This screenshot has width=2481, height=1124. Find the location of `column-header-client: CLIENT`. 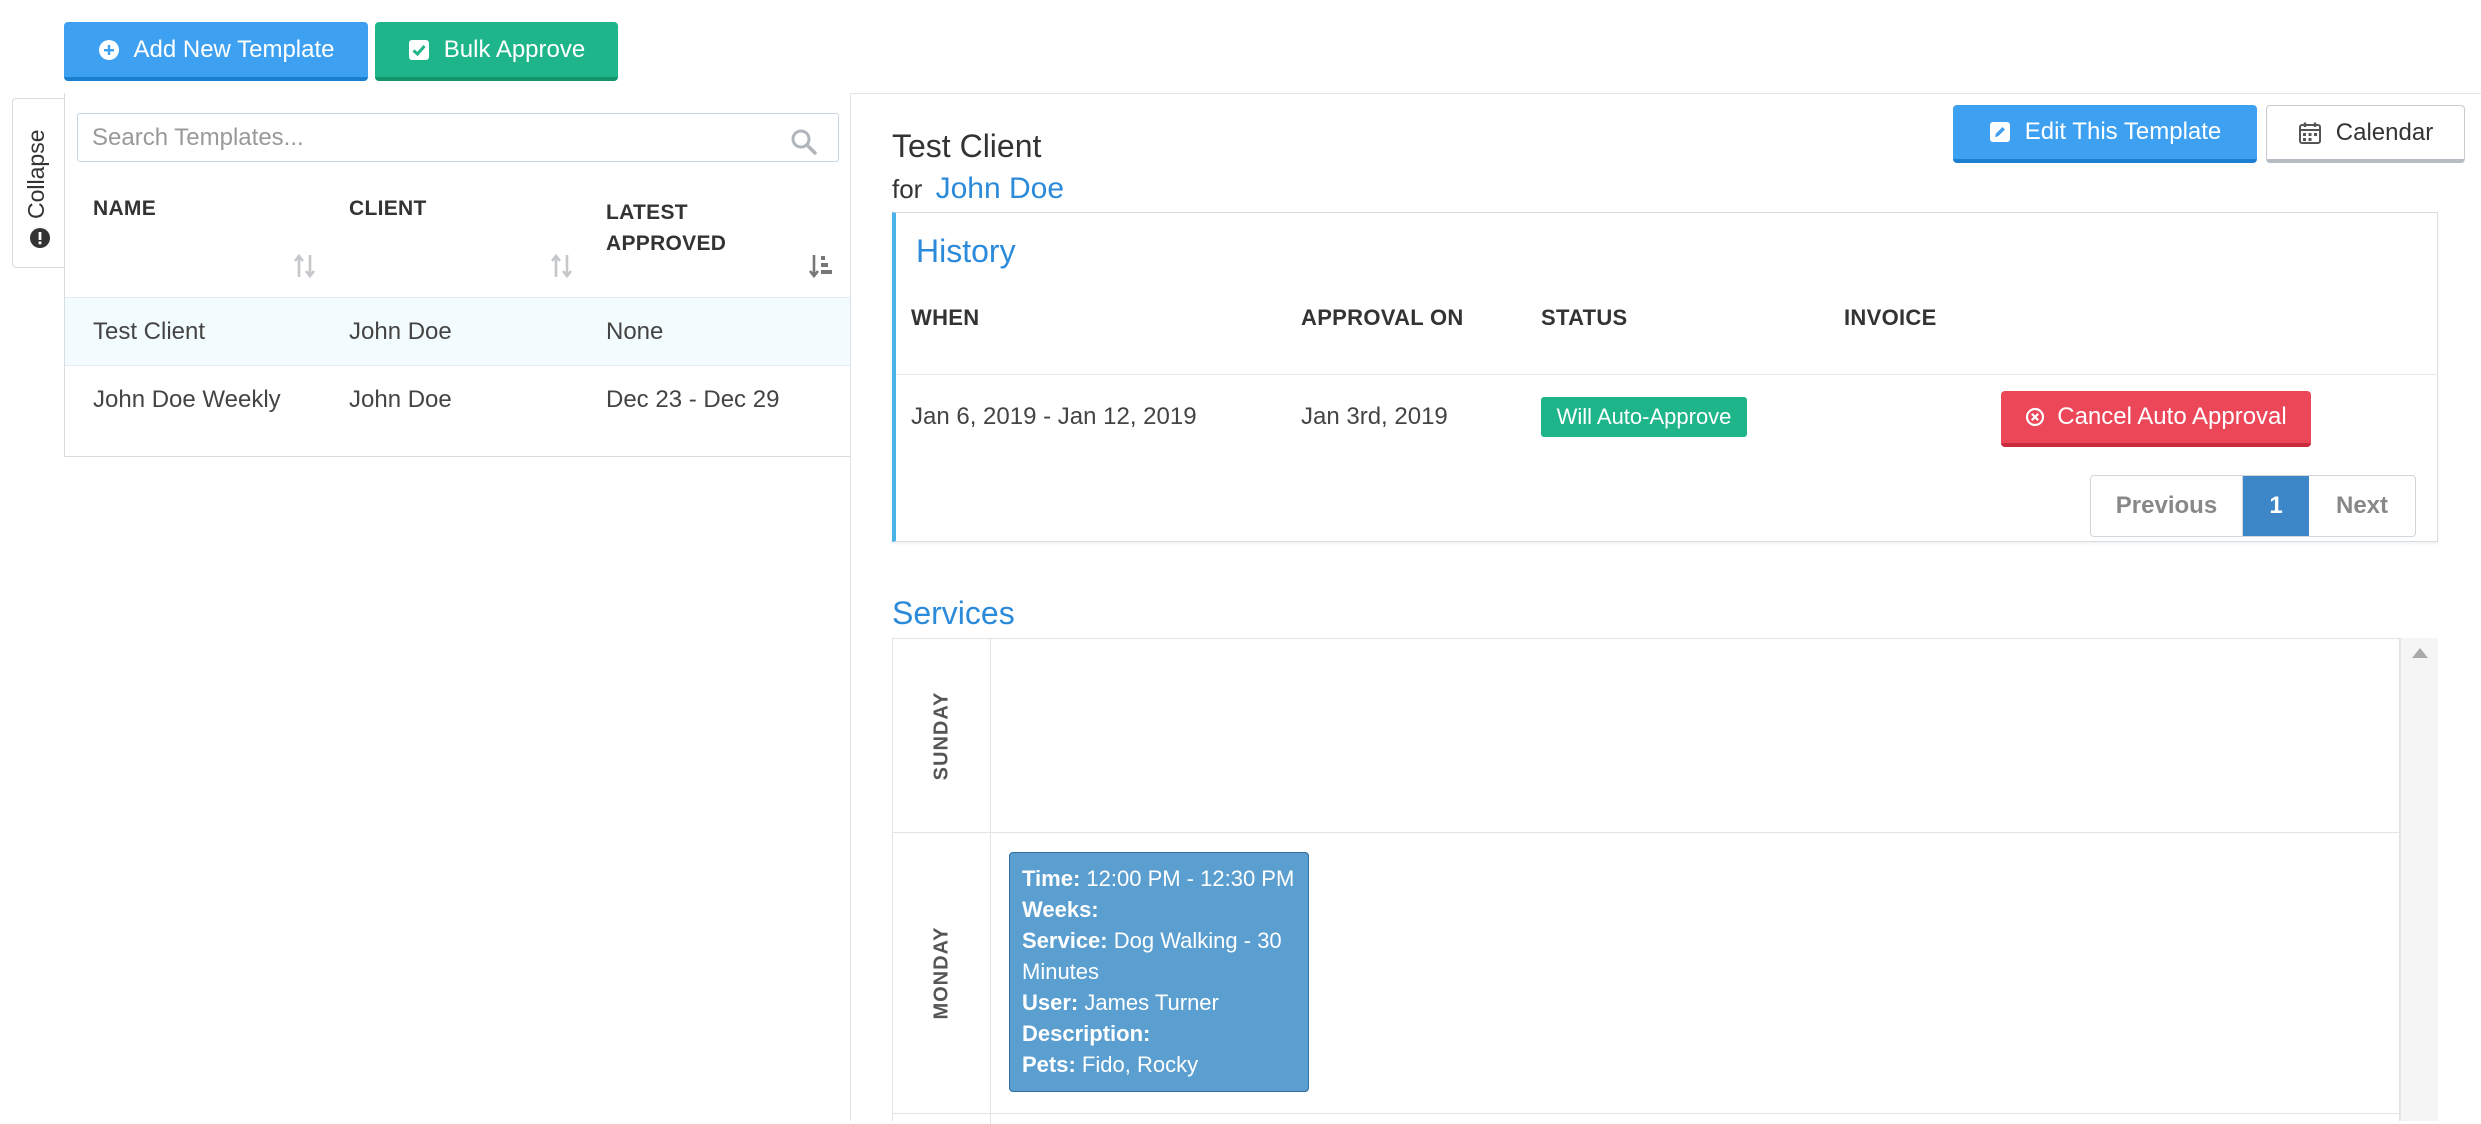

column-header-client: CLIENT is located at coordinates (388, 209).